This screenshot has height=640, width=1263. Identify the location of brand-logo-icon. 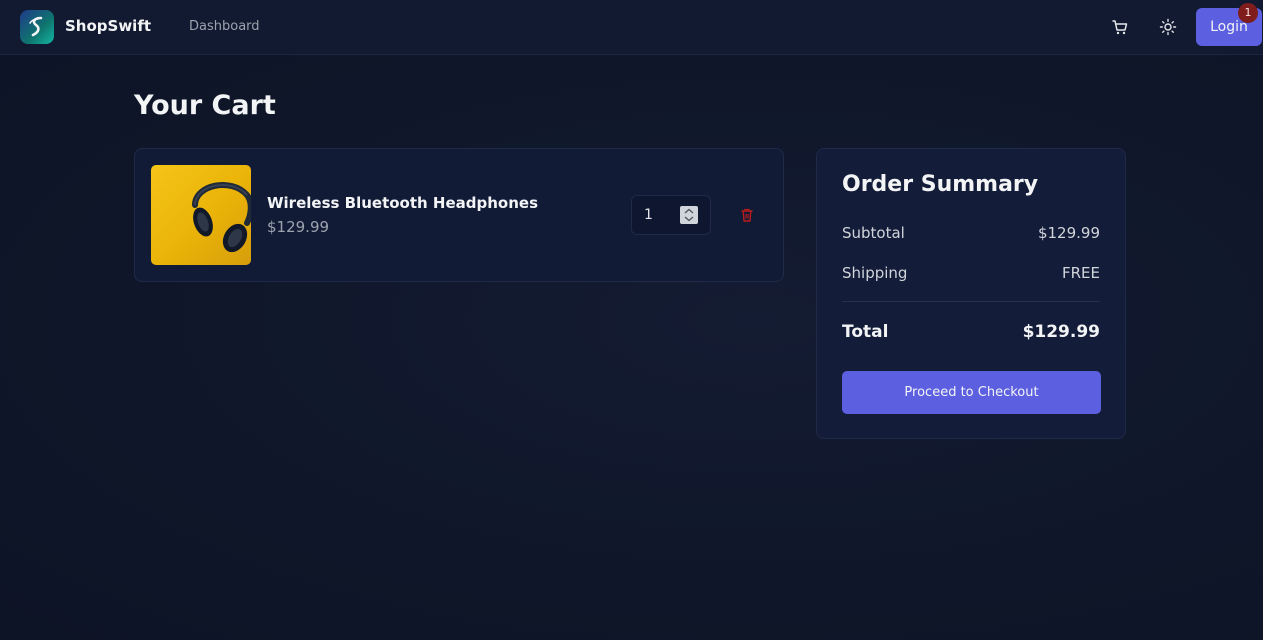
(37, 27).